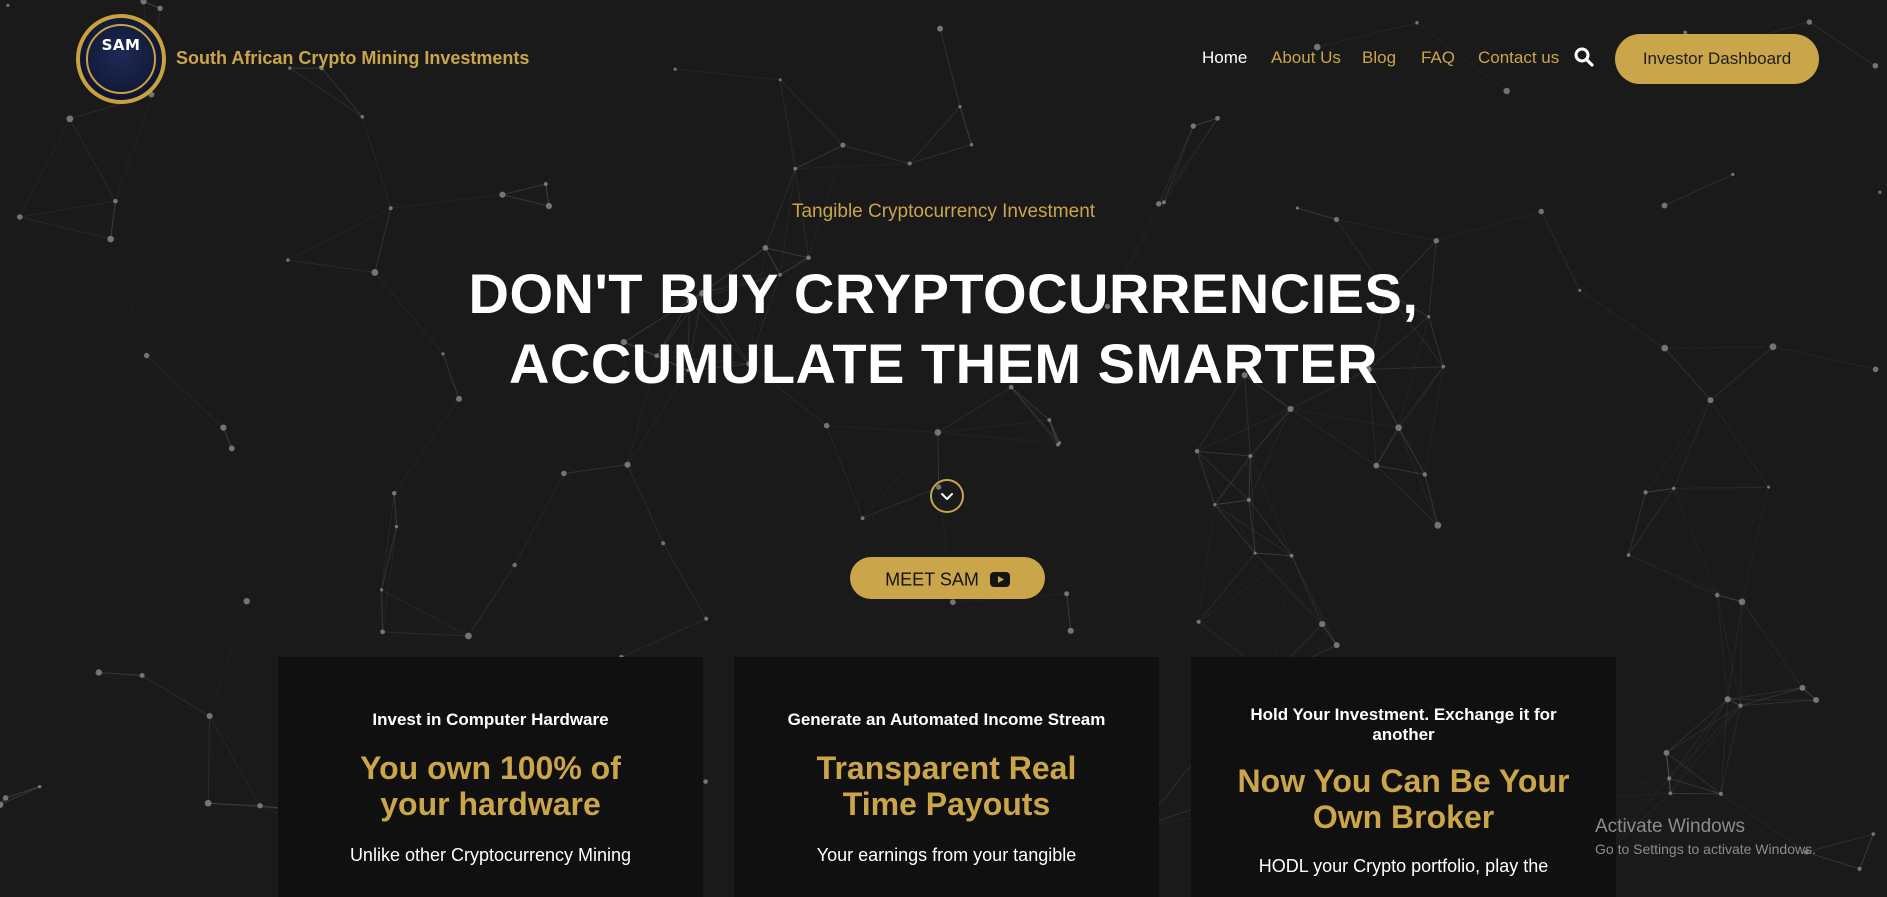  Describe the element at coordinates (1403, 817) in the screenshot. I see `card-title-line-2: Own Broker` at that location.